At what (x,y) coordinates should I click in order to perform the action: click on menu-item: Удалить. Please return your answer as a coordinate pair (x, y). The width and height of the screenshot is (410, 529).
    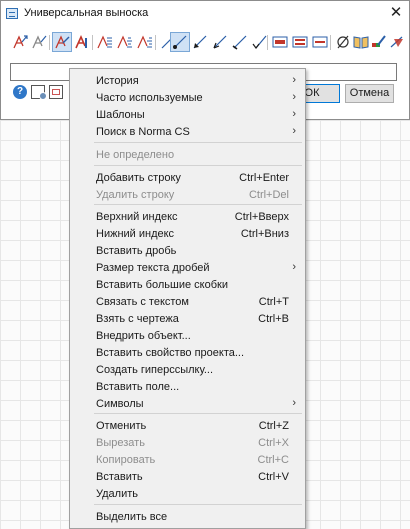
    Looking at the image, I should click on (187, 494).